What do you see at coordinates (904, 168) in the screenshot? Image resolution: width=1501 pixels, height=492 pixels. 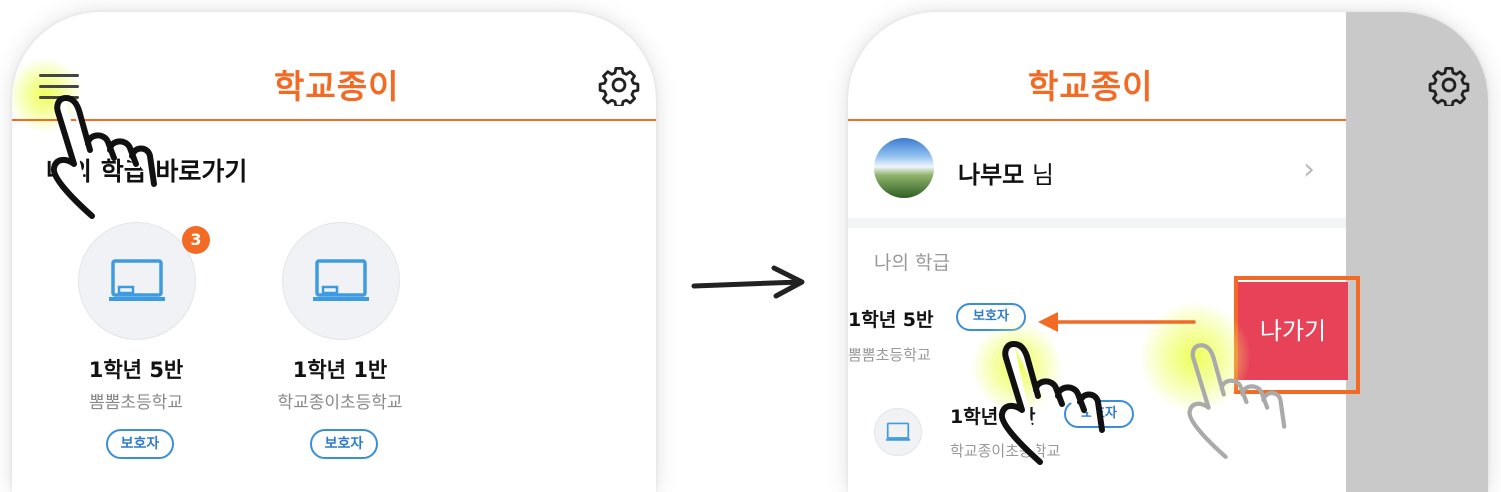 I see `avatar` at bounding box center [904, 168].